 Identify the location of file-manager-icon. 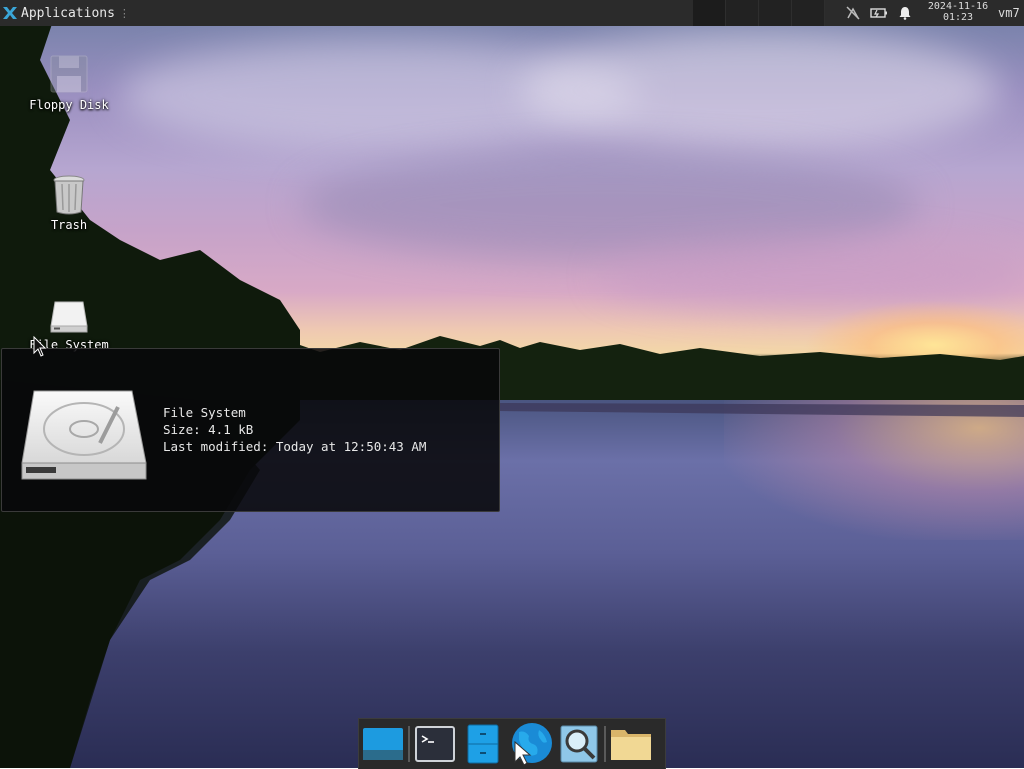
(483, 744).